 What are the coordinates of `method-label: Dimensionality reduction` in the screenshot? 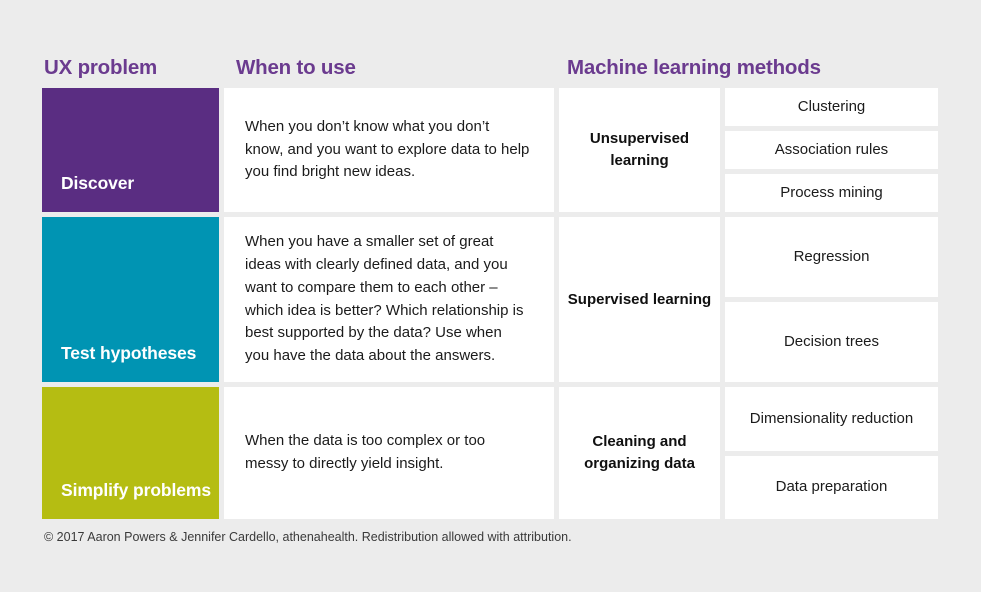 It's located at (831, 418).